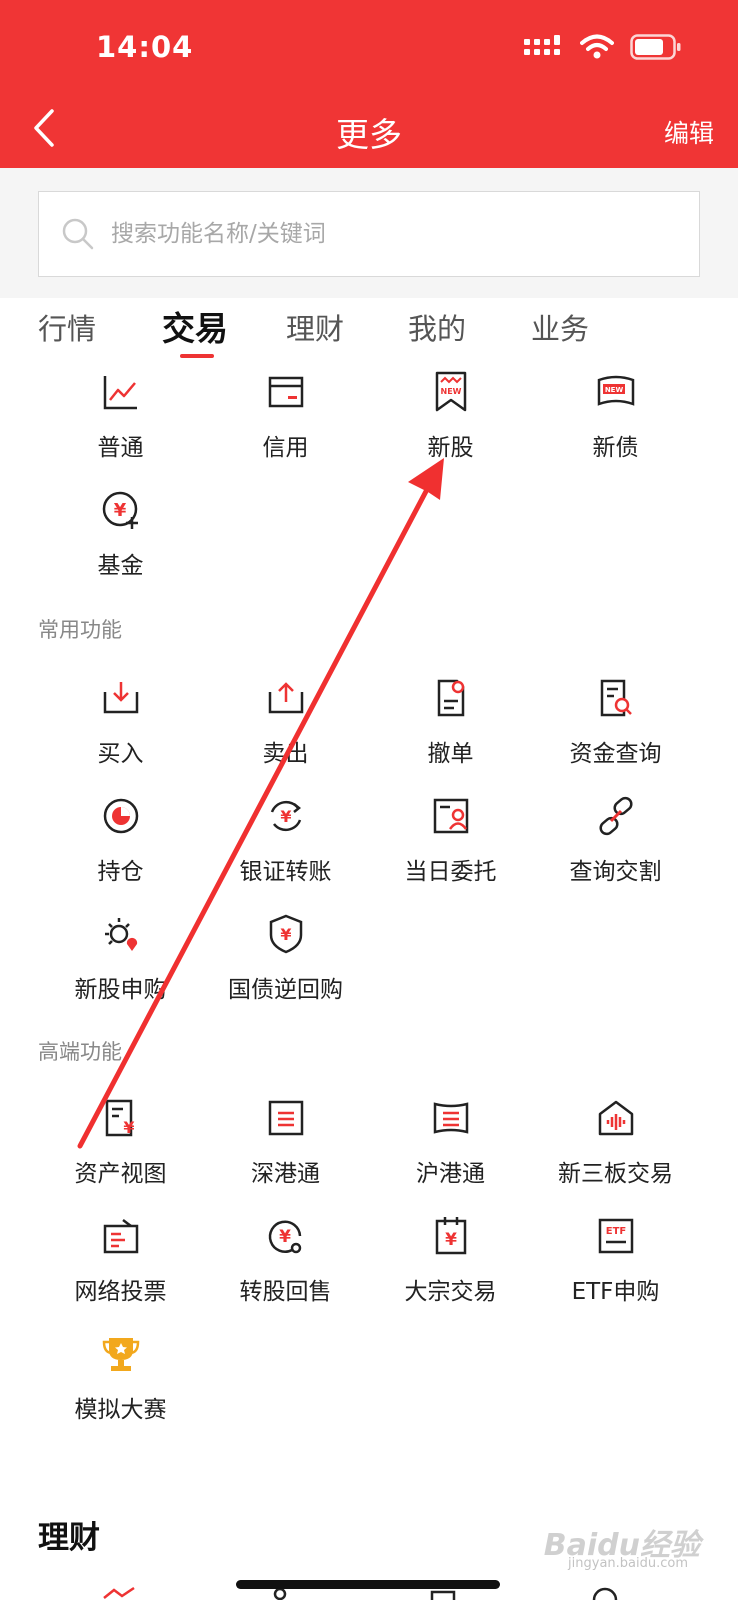 The width and height of the screenshot is (738, 1600). Describe the element at coordinates (121, 1354) in the screenshot. I see `trophy-icon` at that location.